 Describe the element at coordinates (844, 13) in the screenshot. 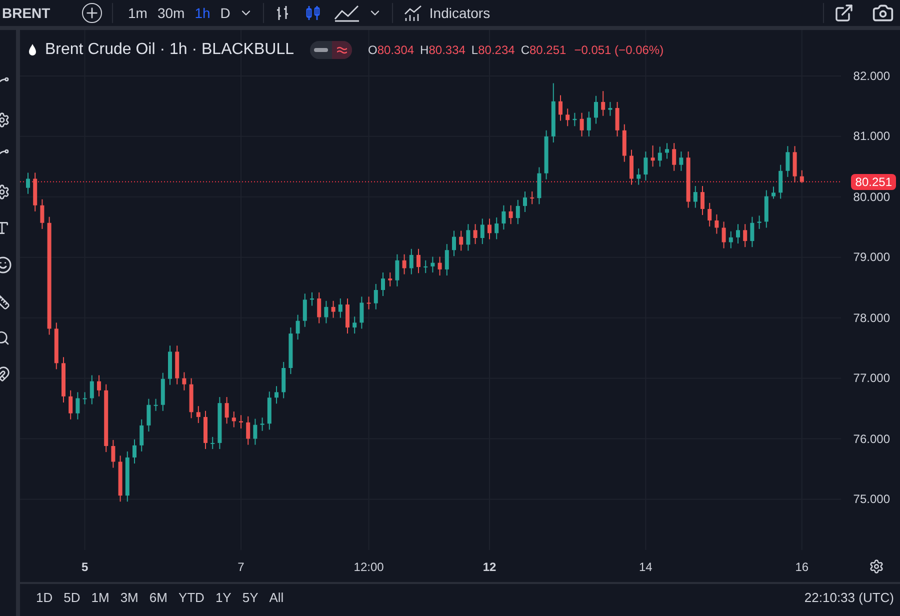

I see `share-icon` at that location.